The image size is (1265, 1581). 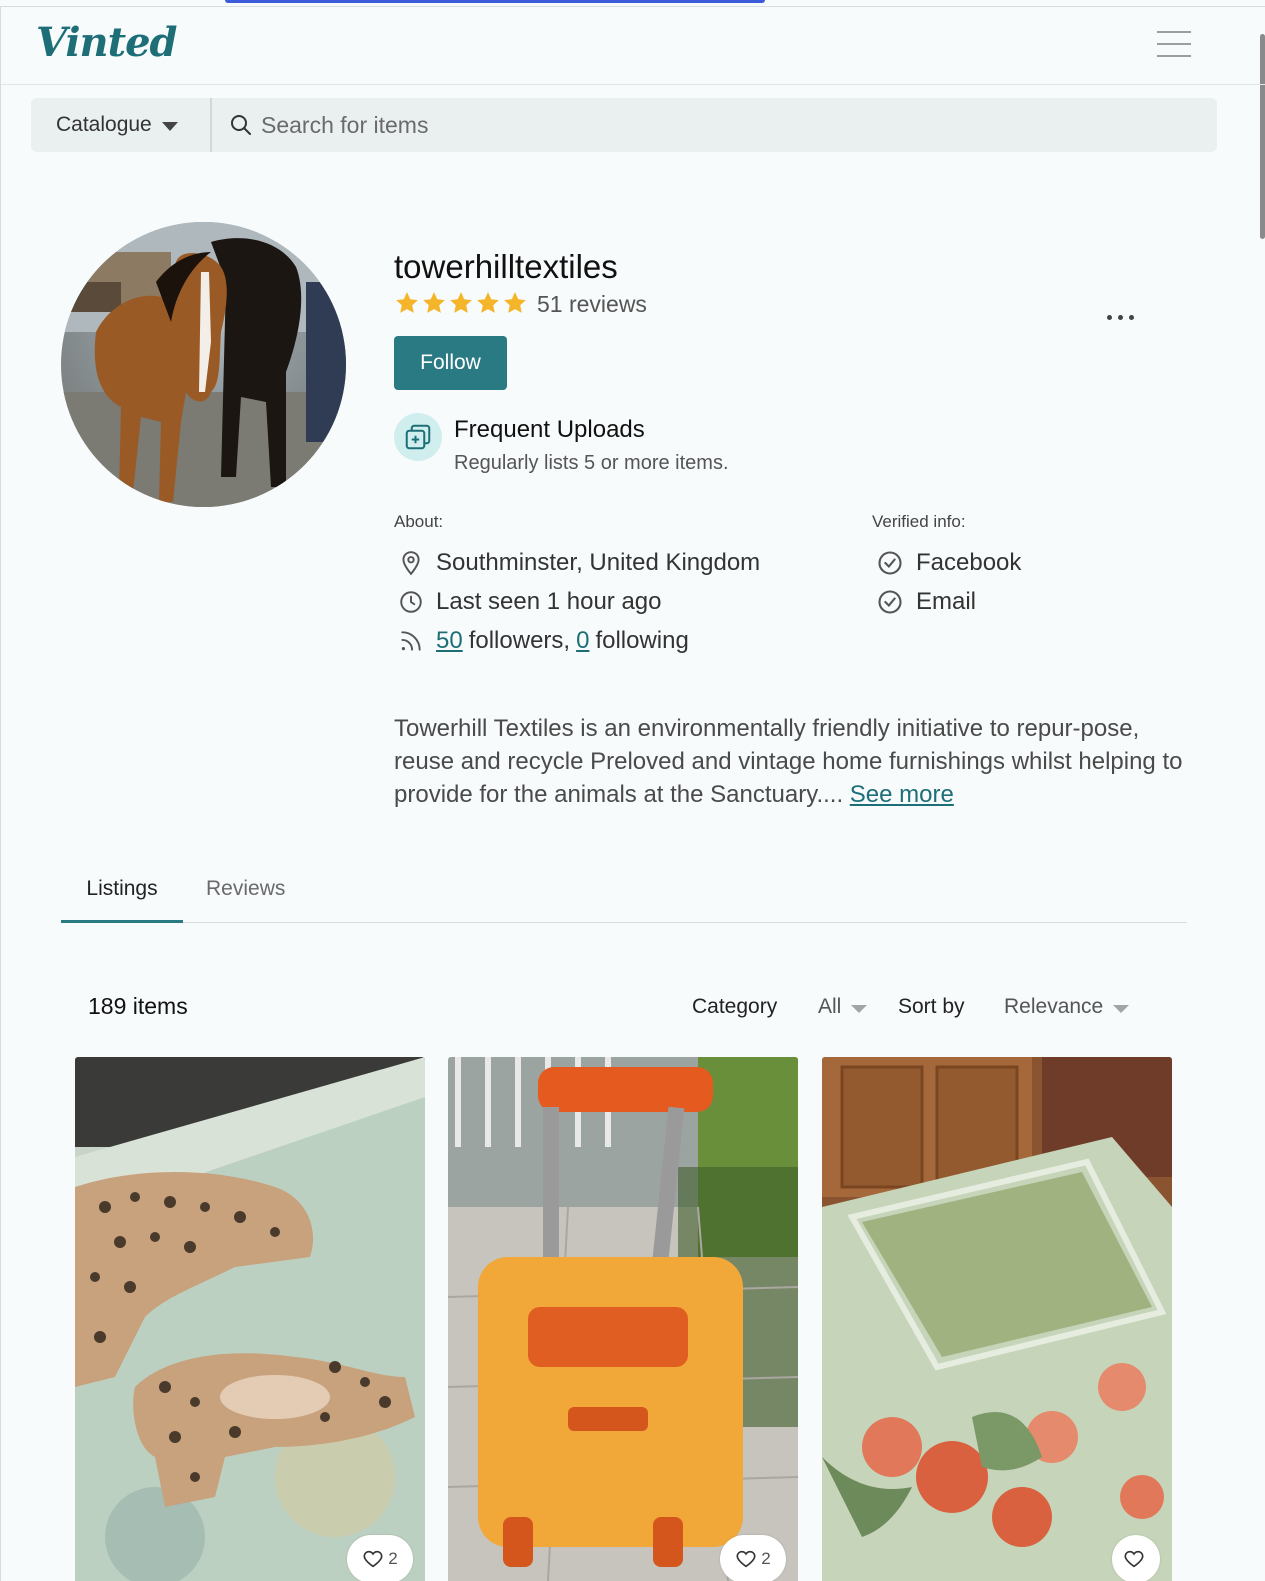 What do you see at coordinates (495, 1) in the screenshot?
I see `loading-progress-bar` at bounding box center [495, 1].